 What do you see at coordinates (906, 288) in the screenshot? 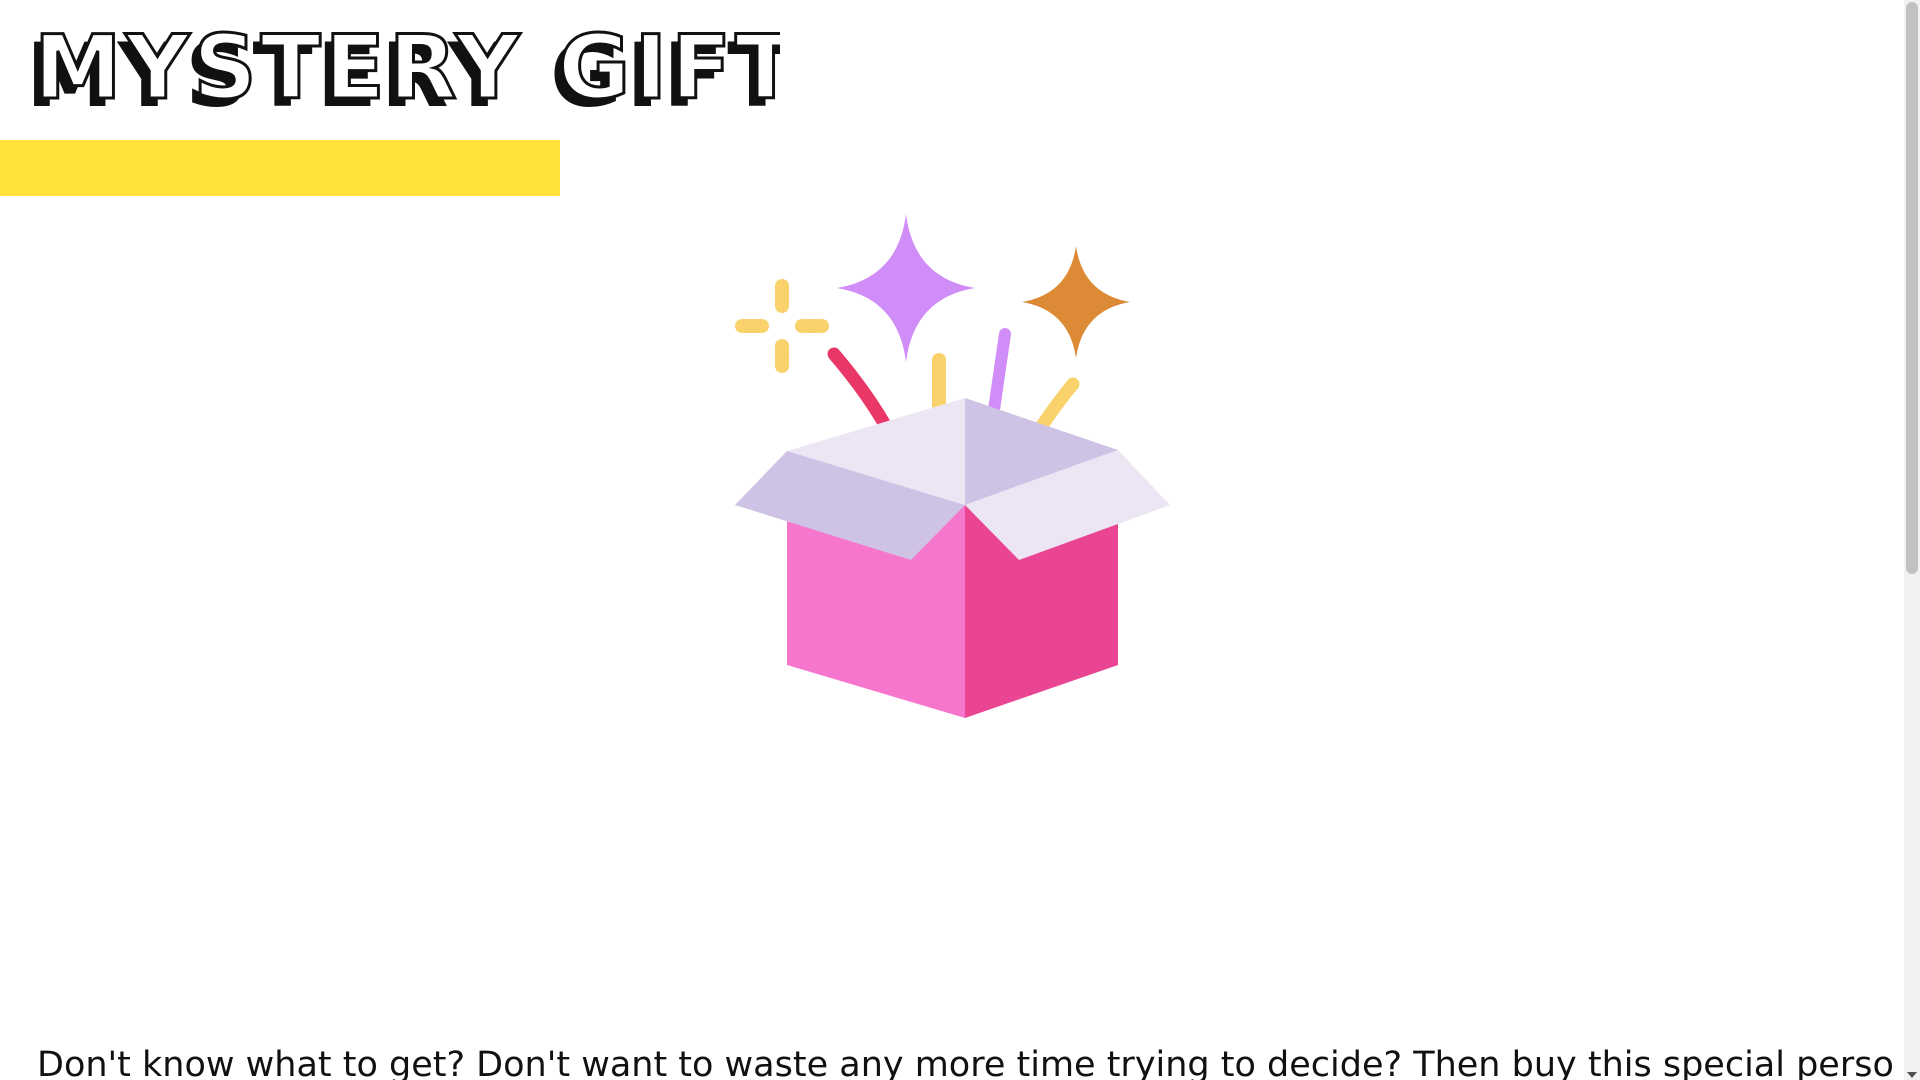
I see `purple-sparkle-icon` at bounding box center [906, 288].